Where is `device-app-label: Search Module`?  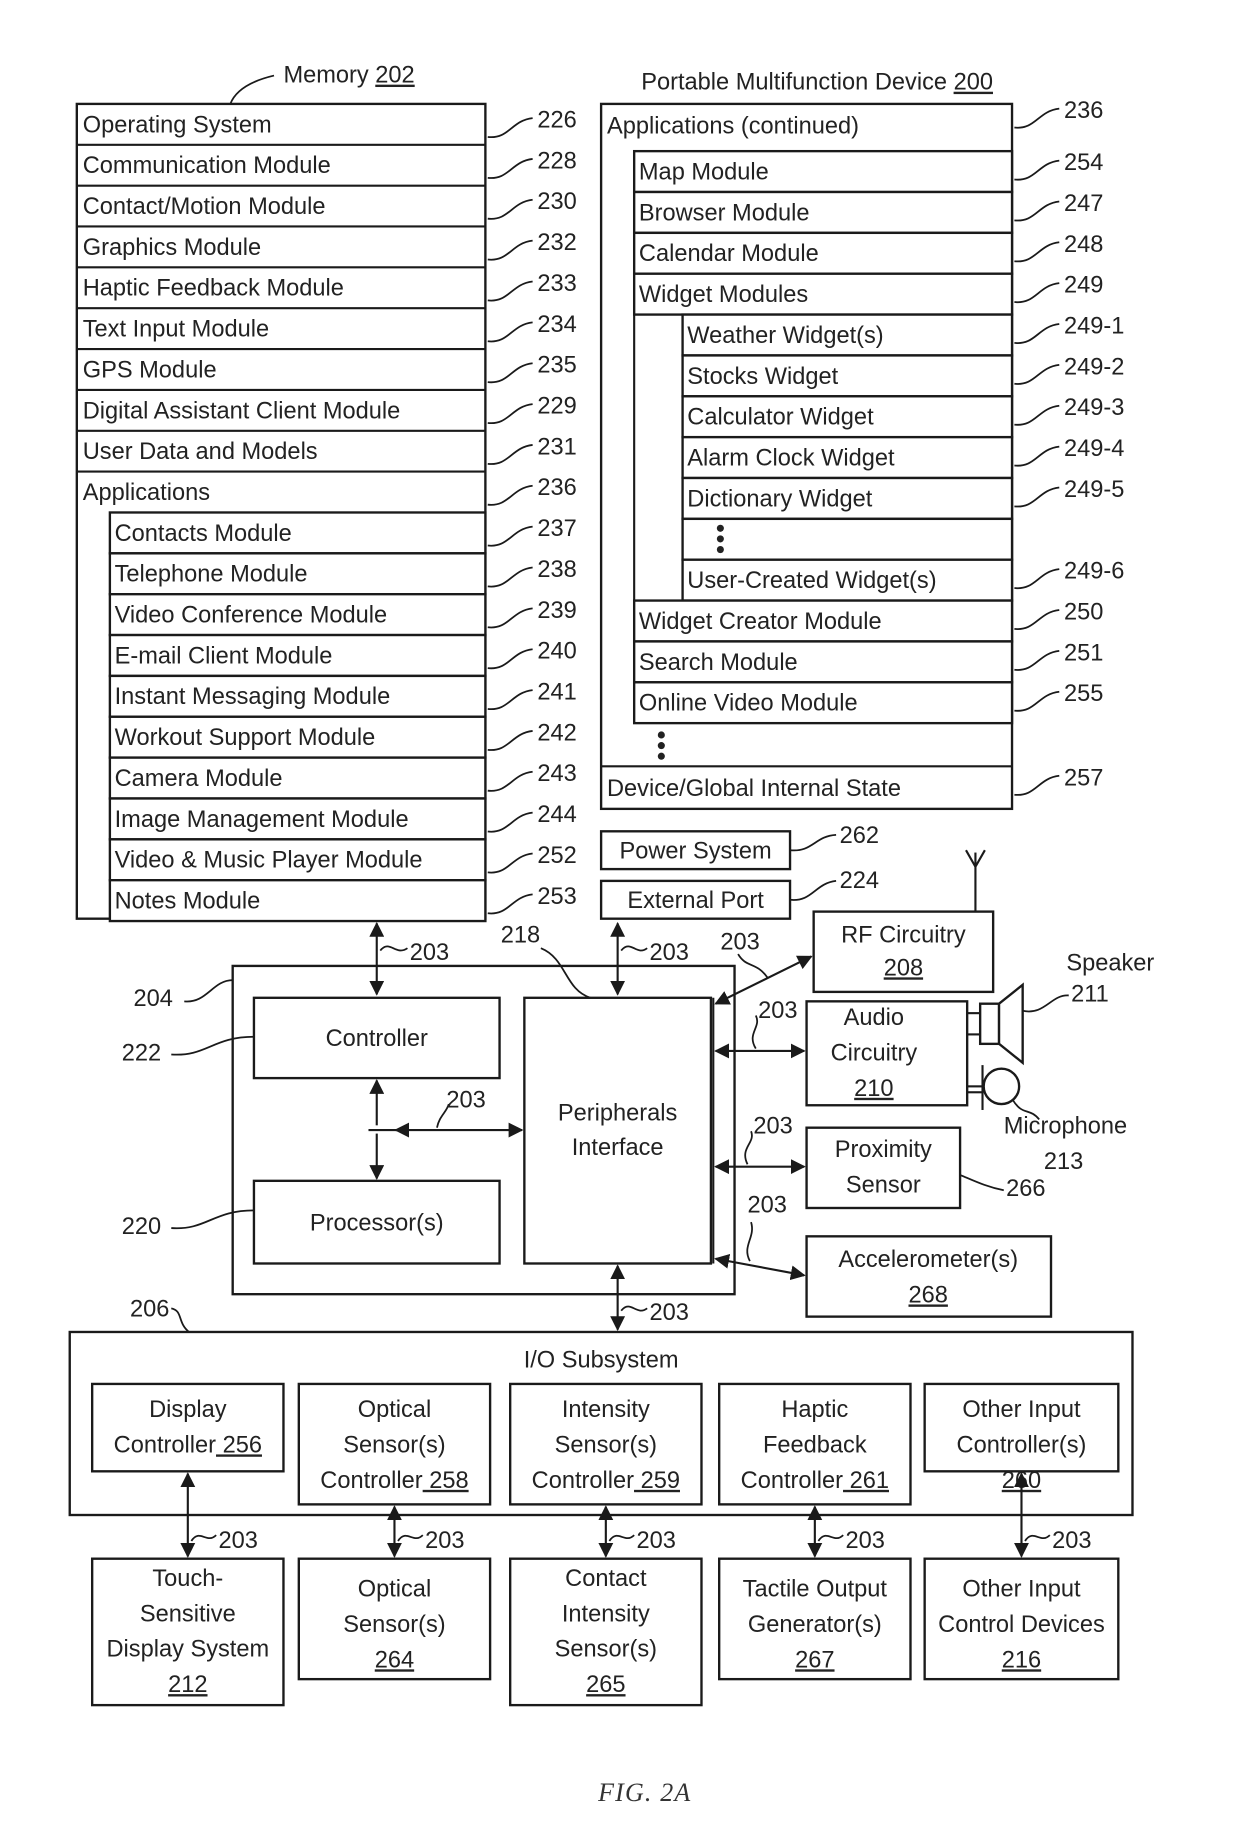
device-app-label: Search Module is located at coordinates (718, 663).